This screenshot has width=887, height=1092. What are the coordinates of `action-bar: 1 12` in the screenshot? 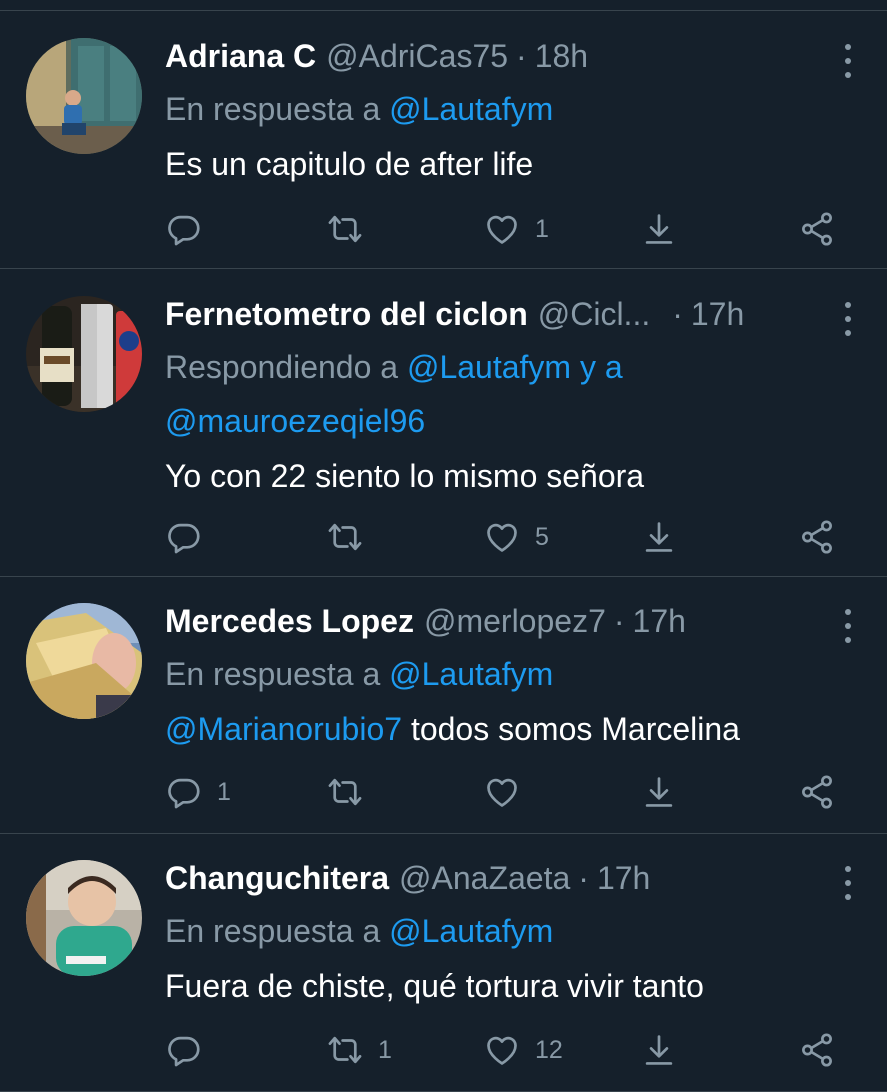 It's located at (510, 1050).